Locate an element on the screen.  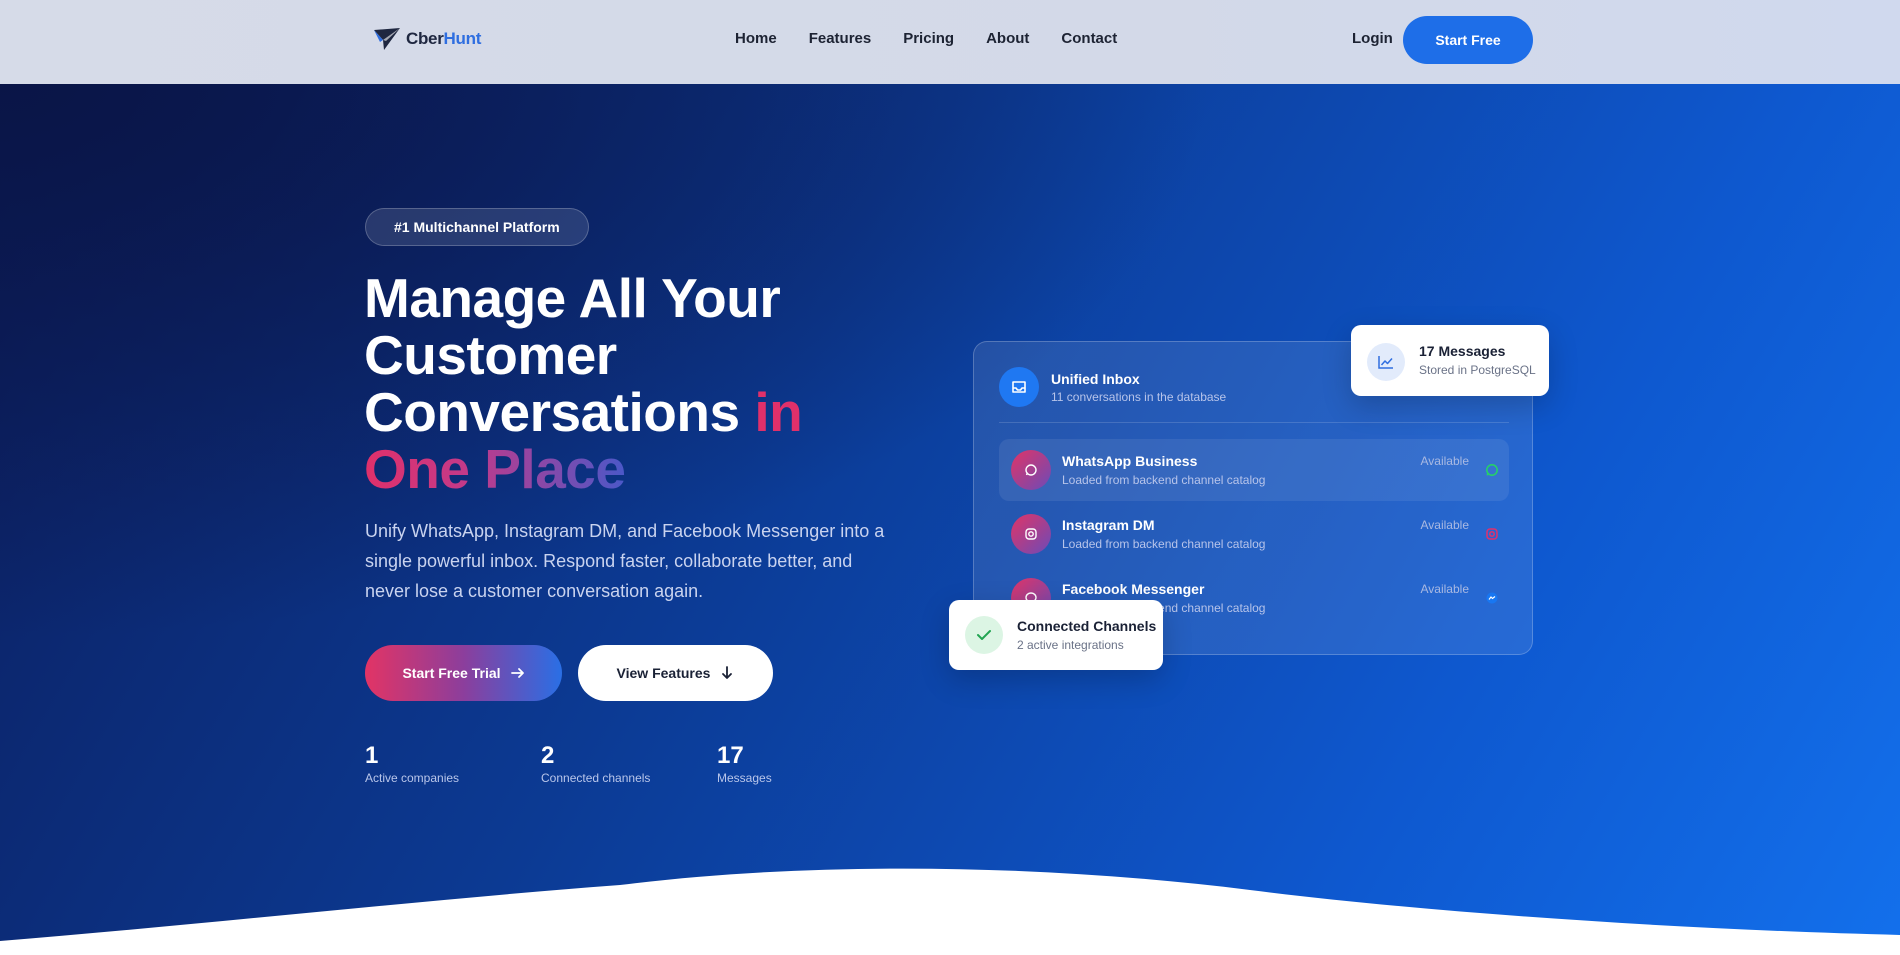
nav-links: Home Features Pricing About Contact is located at coordinates (926, 38).